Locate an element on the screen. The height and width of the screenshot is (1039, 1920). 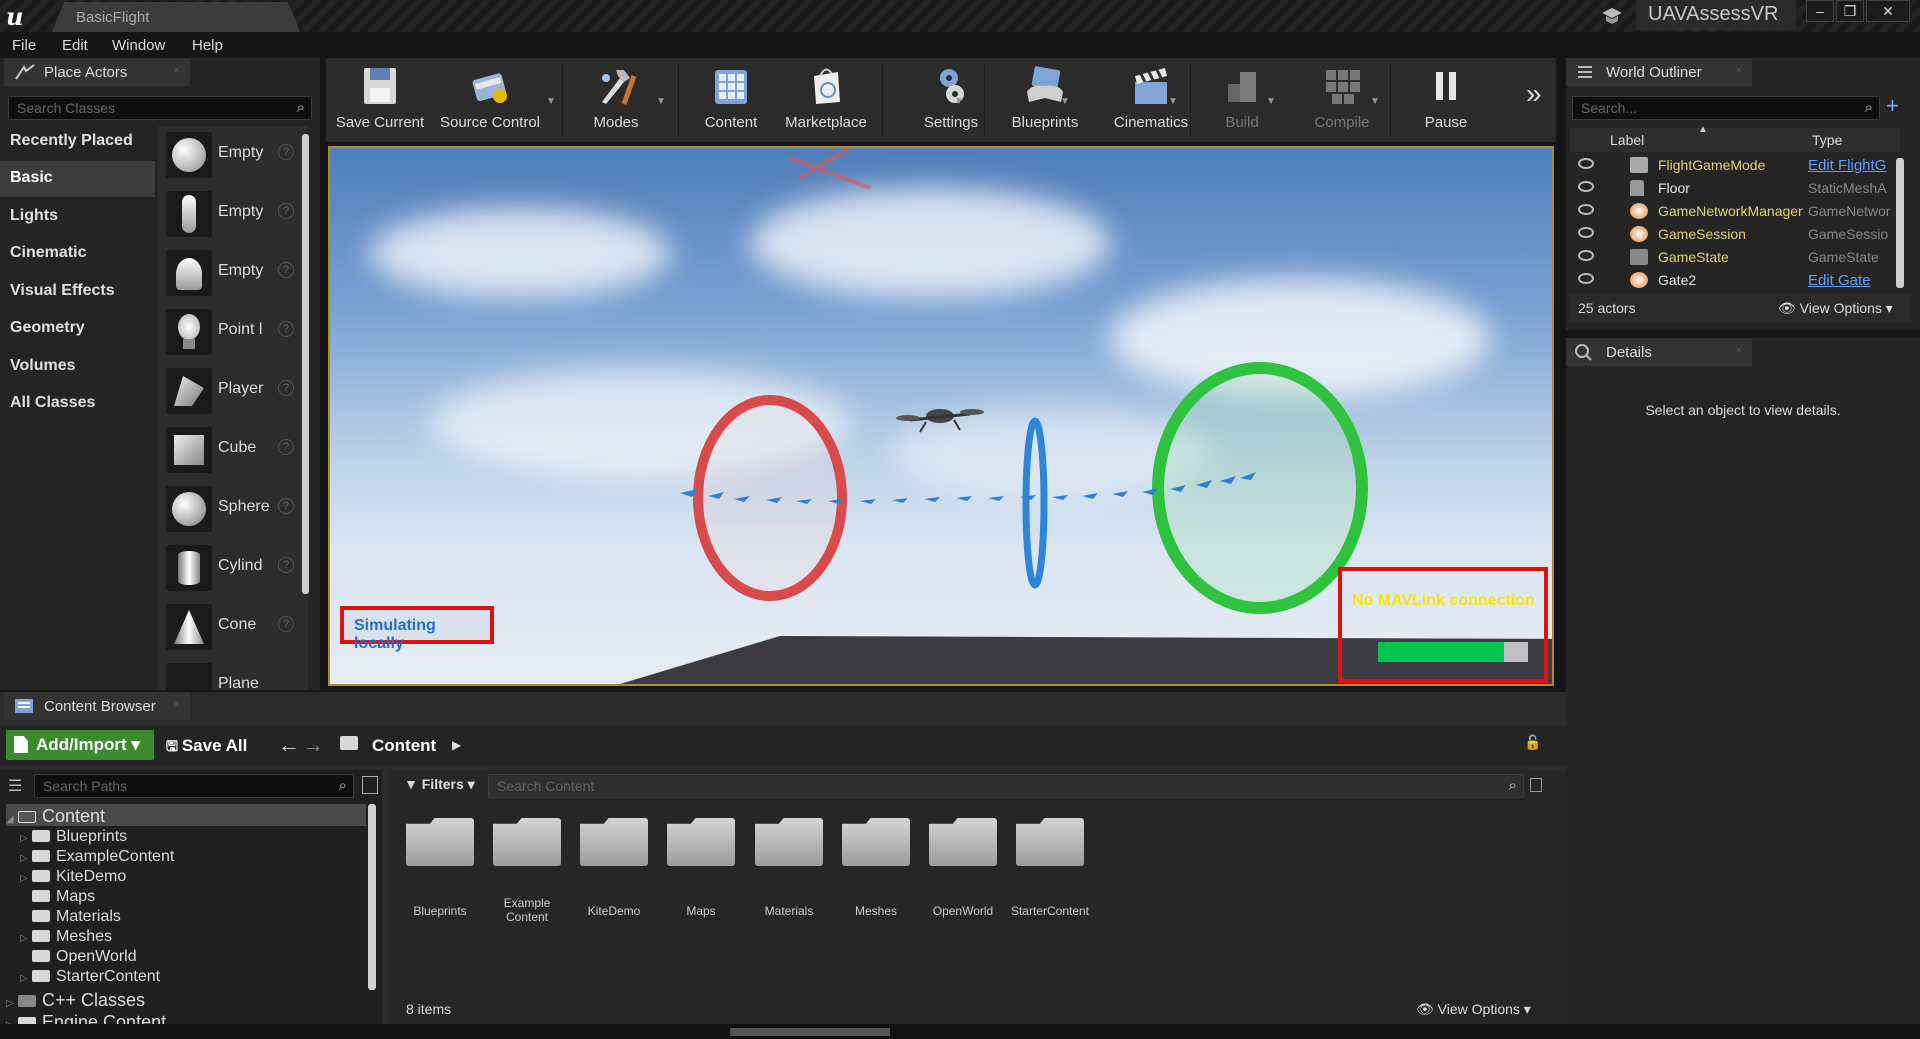
actor-cylinder: Cylind? is located at coordinates (230, 569).